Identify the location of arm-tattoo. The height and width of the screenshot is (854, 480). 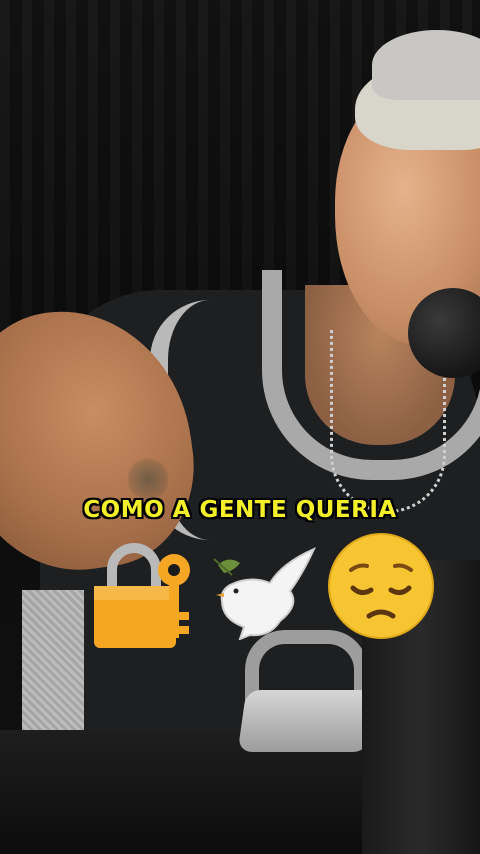
(148, 479).